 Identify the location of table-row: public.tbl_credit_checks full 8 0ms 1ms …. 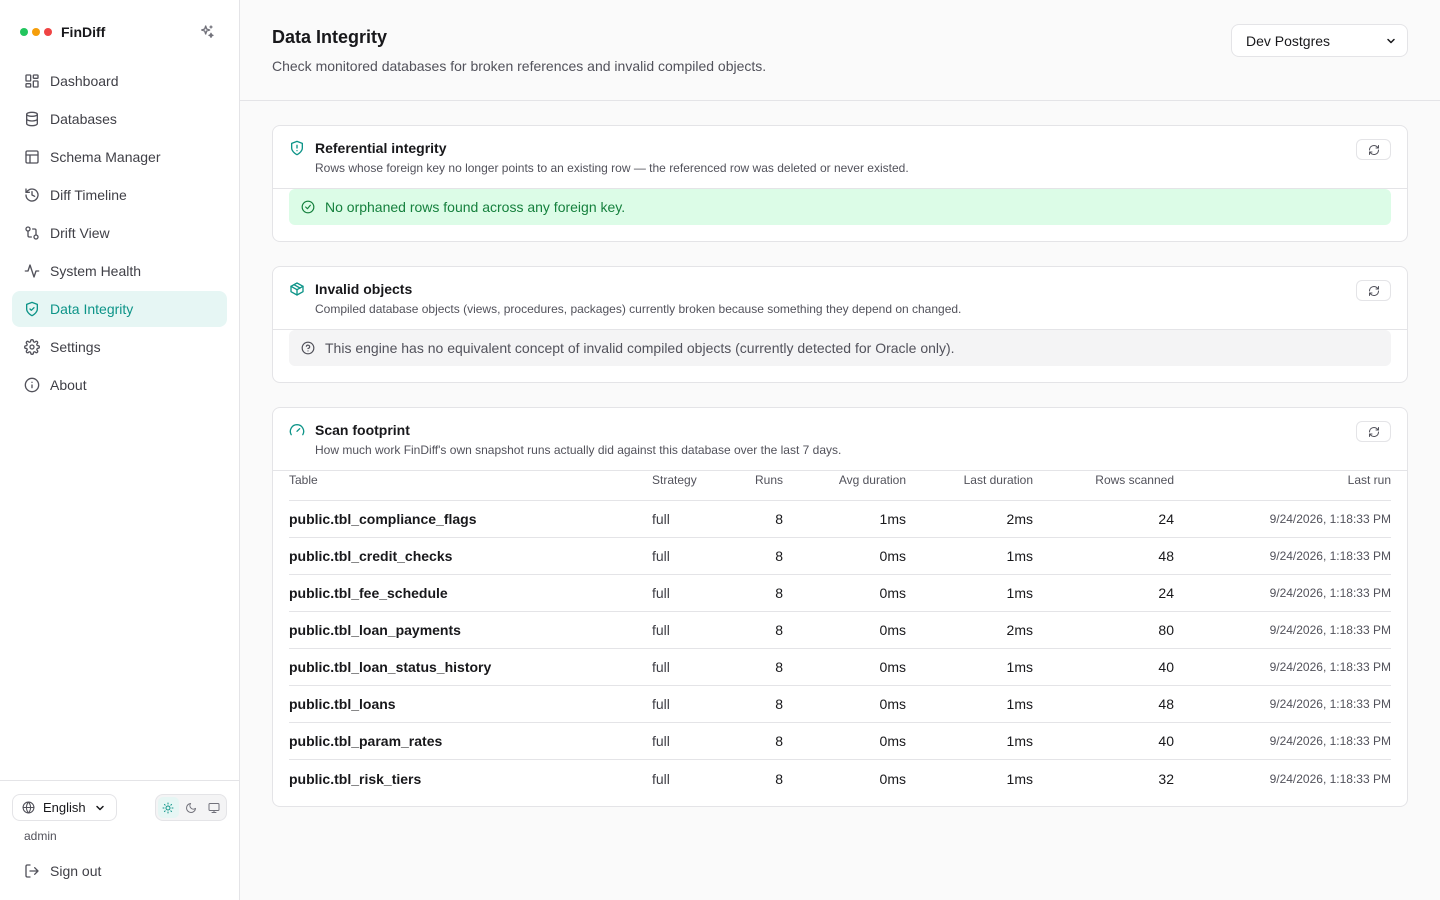
(840, 556).